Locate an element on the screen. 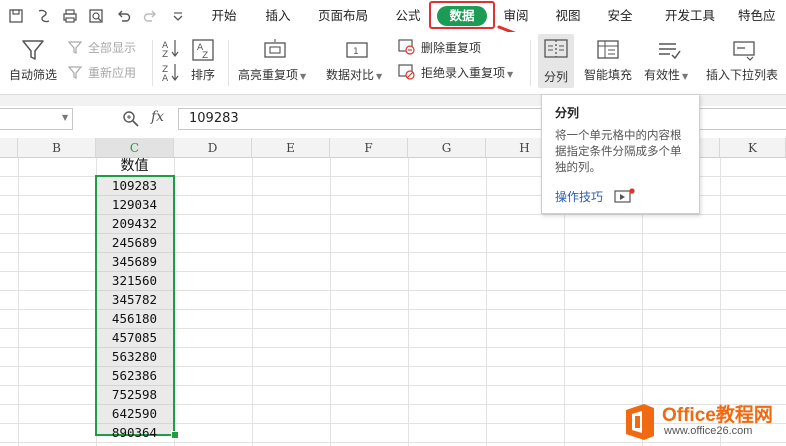  split-tooltip: 分列 将一个单元格中的内容根据指定条件分隔成多个单独的列。 操作技巧 is located at coordinates (620, 154).